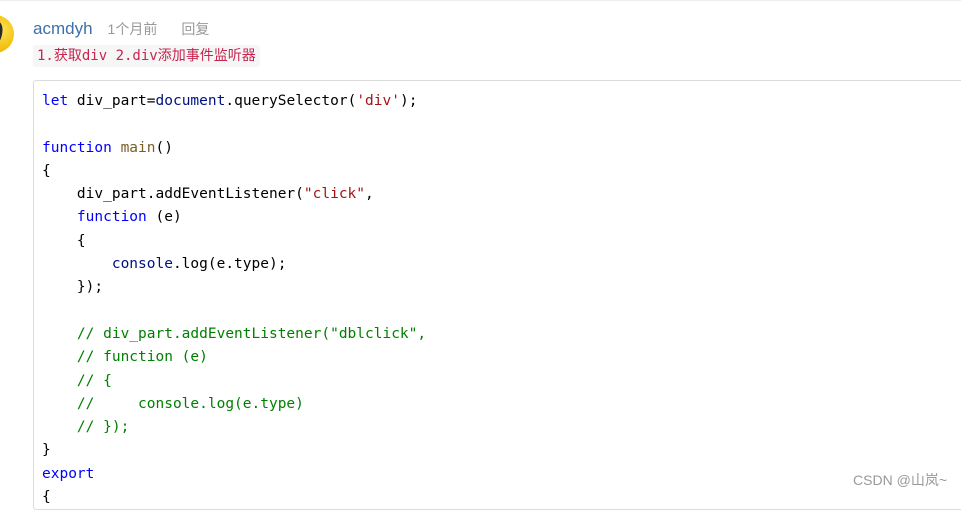  What do you see at coordinates (234, 287) in the screenshot?
I see `code-line: });` at bounding box center [234, 287].